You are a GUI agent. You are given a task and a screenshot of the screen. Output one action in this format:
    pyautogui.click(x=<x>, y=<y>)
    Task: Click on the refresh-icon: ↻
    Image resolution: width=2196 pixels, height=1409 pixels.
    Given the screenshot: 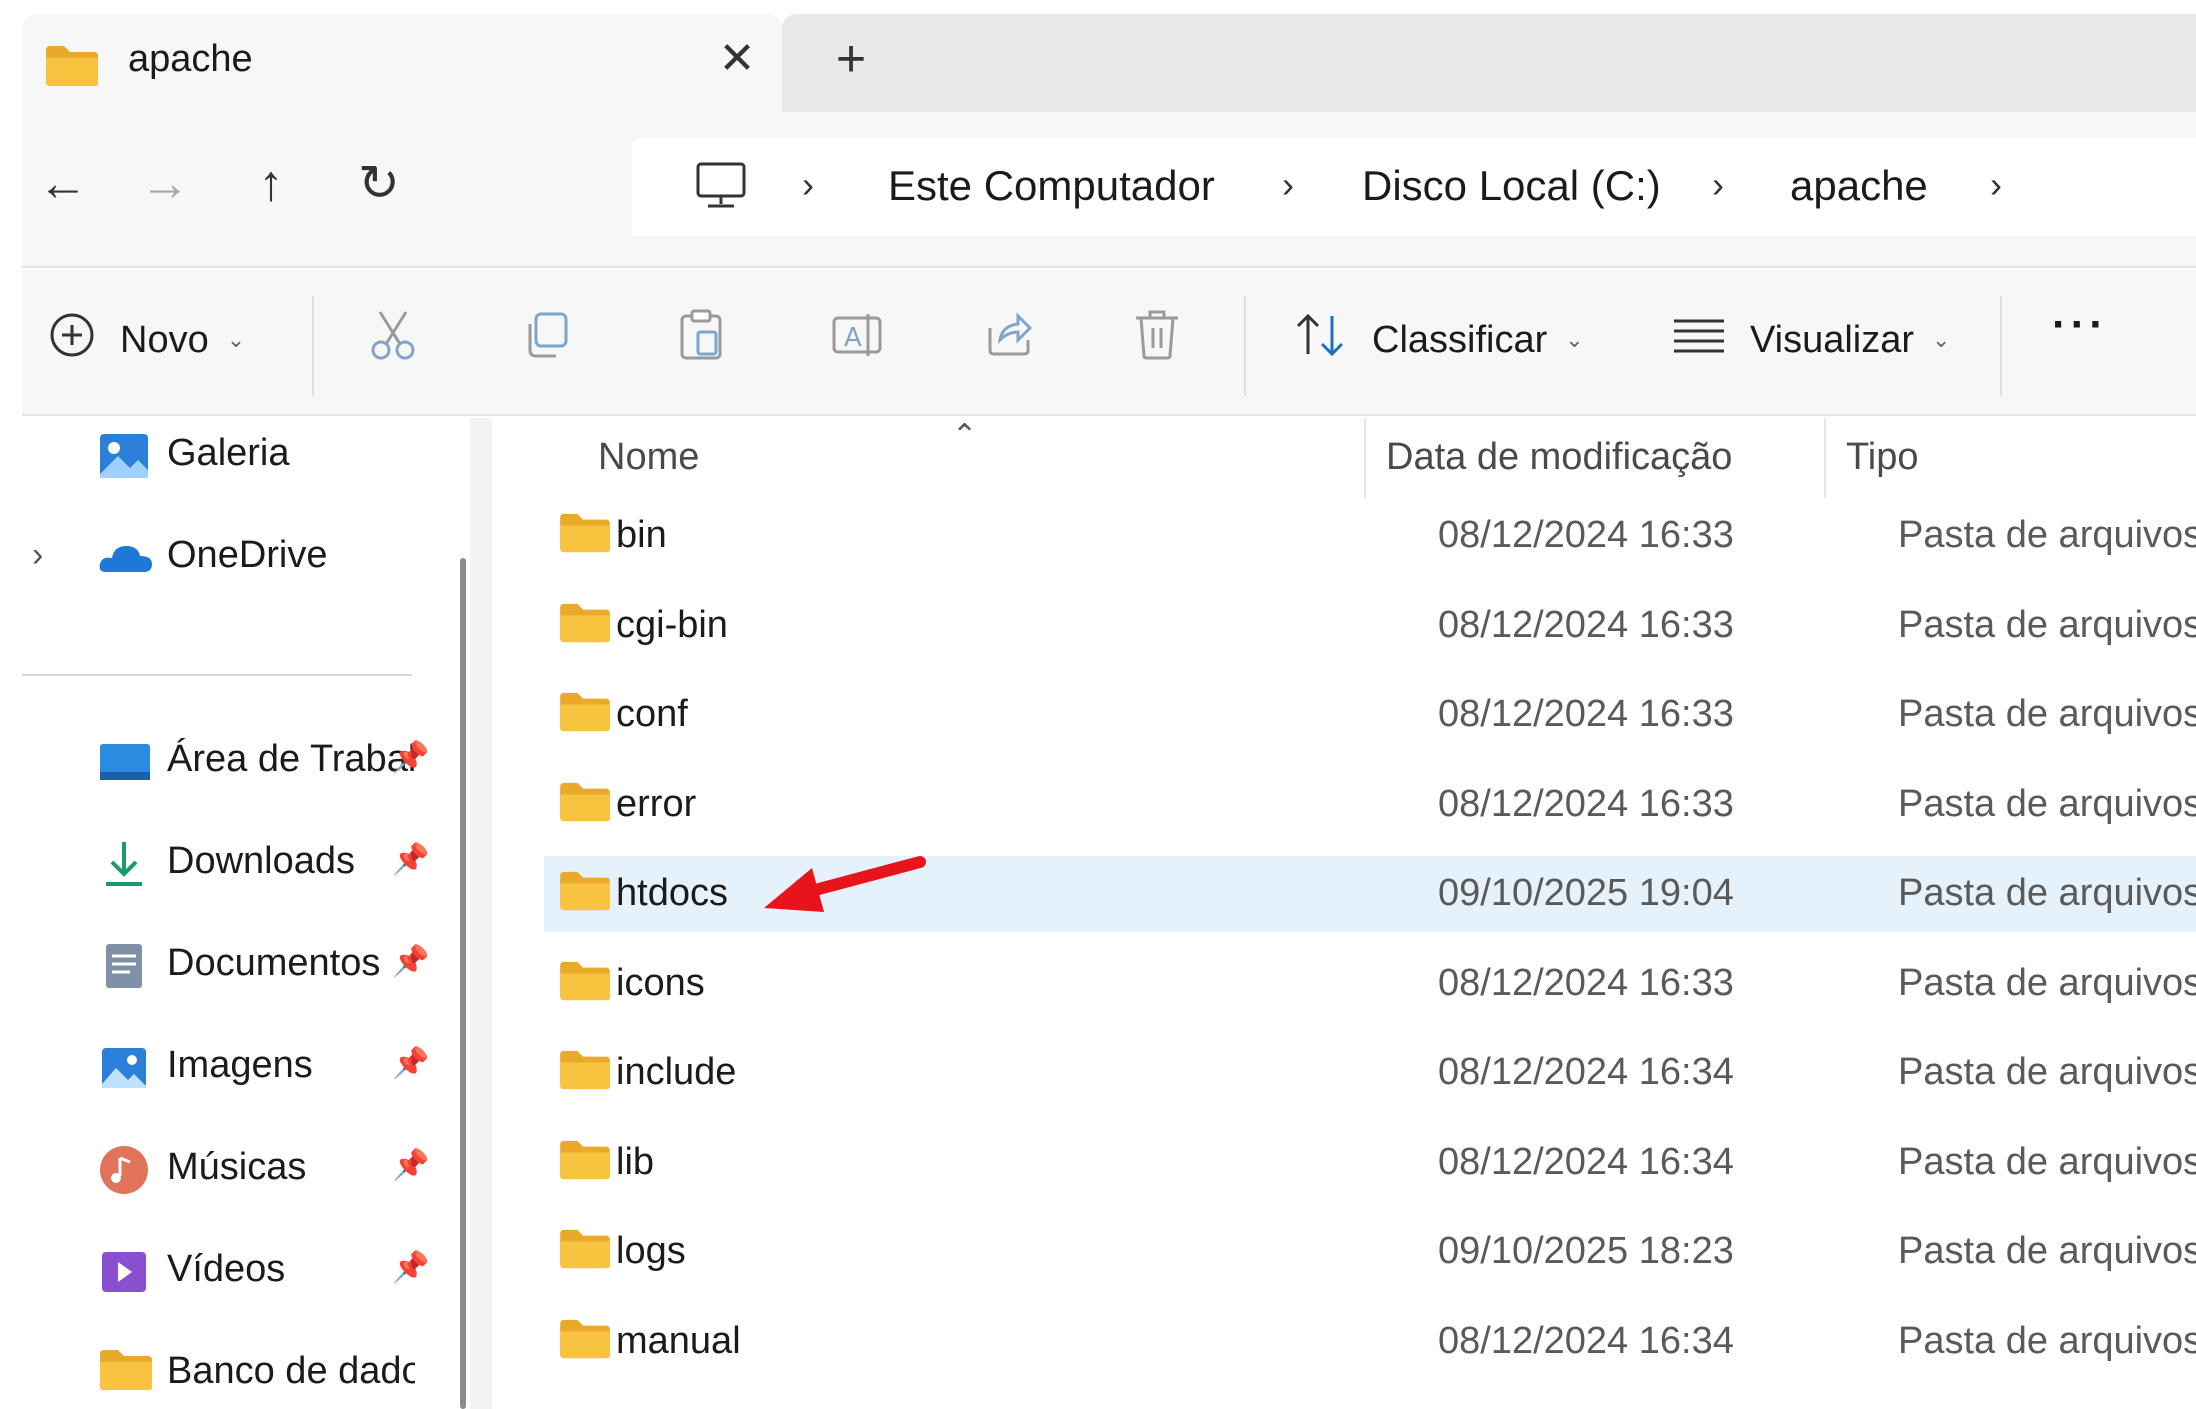 What is the action you would take?
    pyautogui.click(x=379, y=183)
    